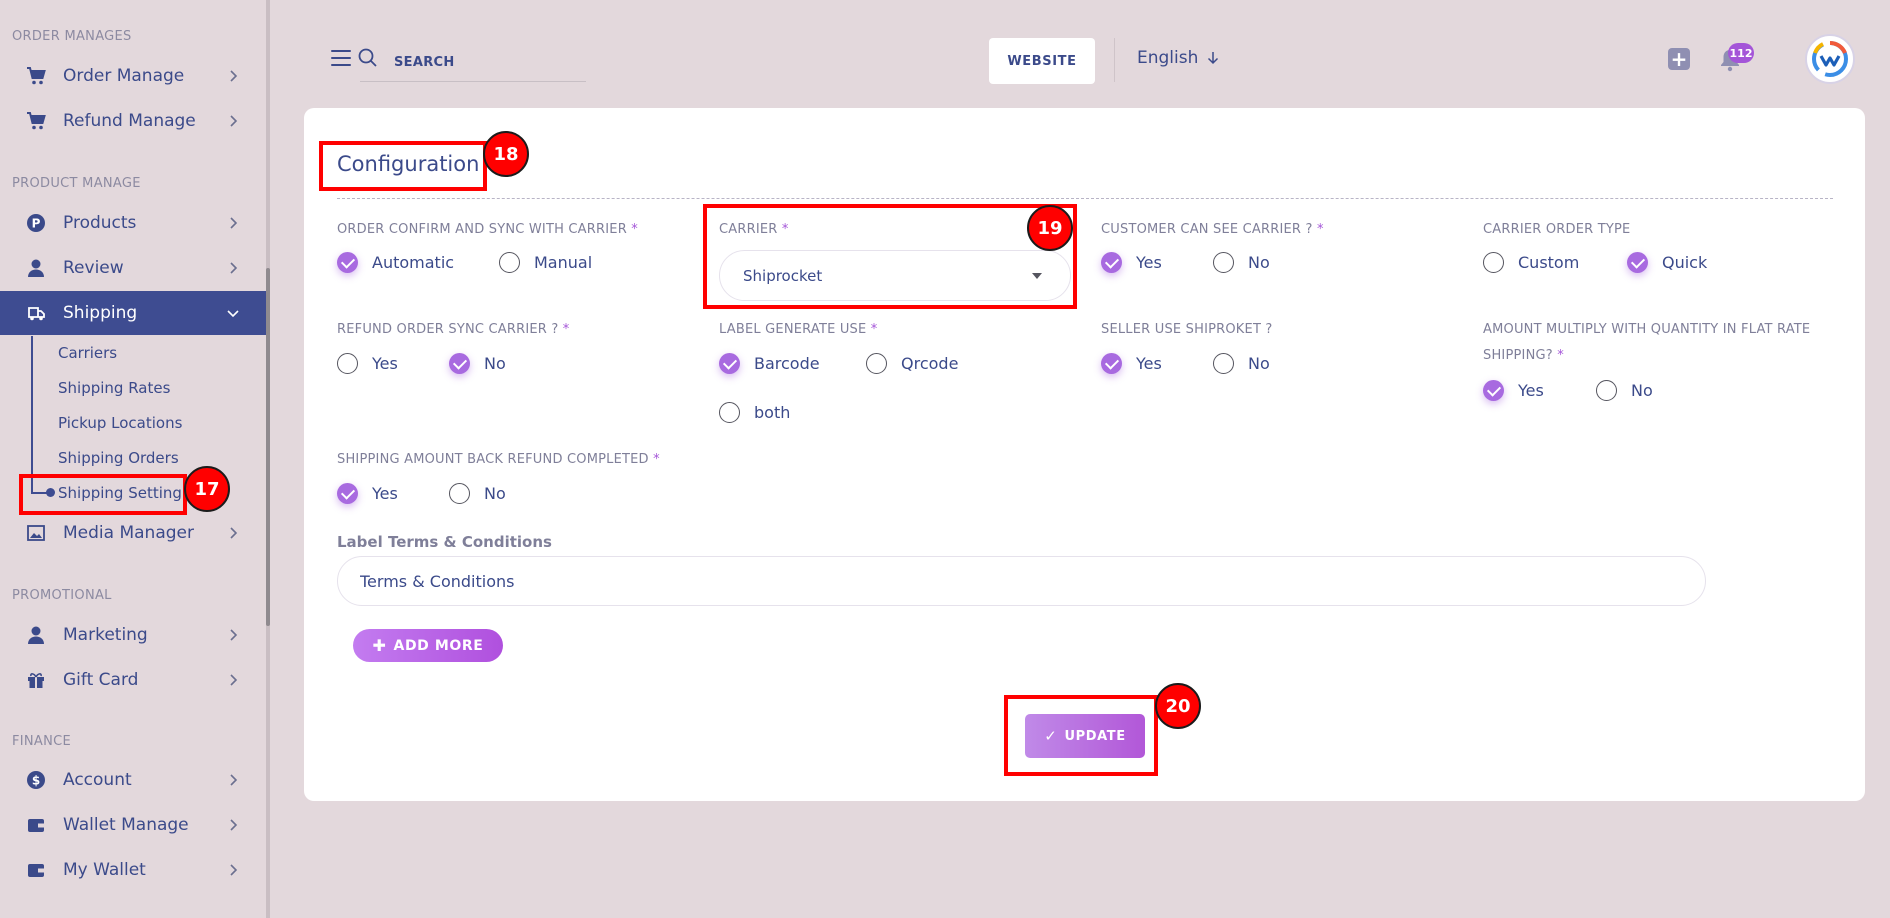 The image size is (1890, 918). I want to click on radio-label-generate-barcode: Barcode, so click(769, 363).